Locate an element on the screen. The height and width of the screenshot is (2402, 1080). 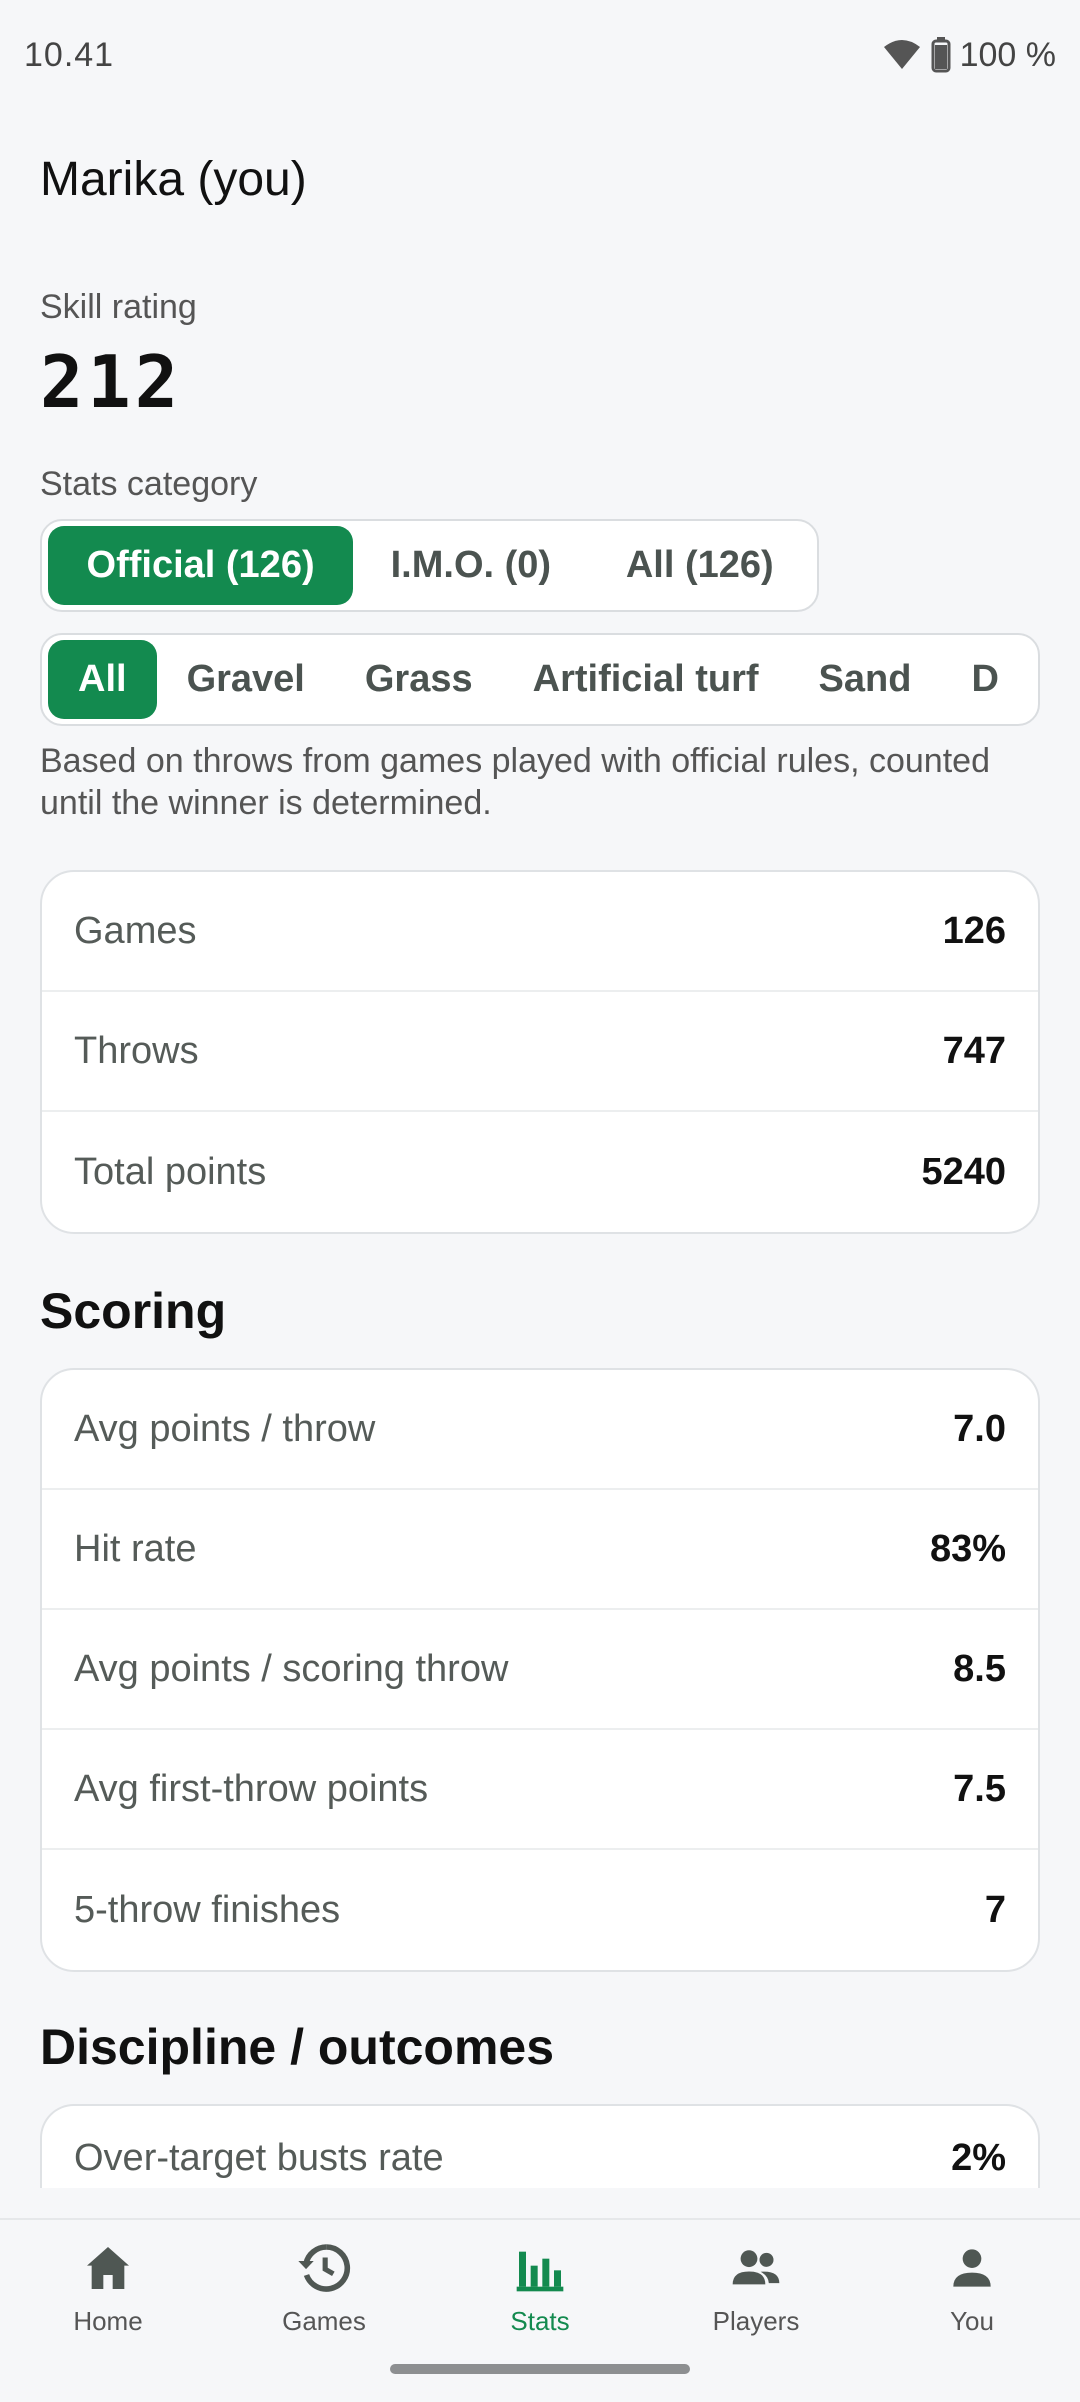
nav-you: You is located at coordinates (972, 2311).